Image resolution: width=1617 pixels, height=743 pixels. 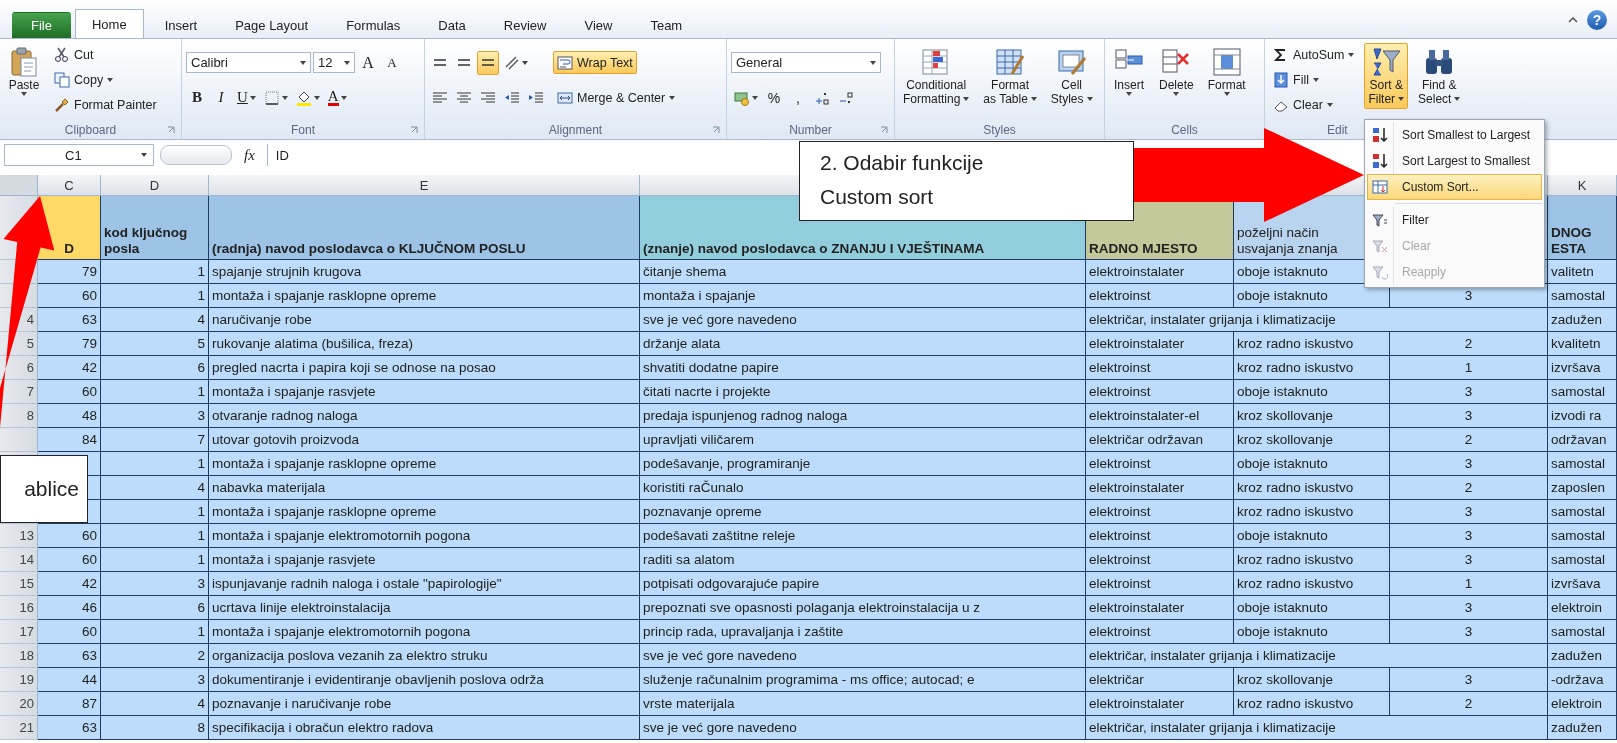 I want to click on table-cell: 7, so click(x=155, y=440).